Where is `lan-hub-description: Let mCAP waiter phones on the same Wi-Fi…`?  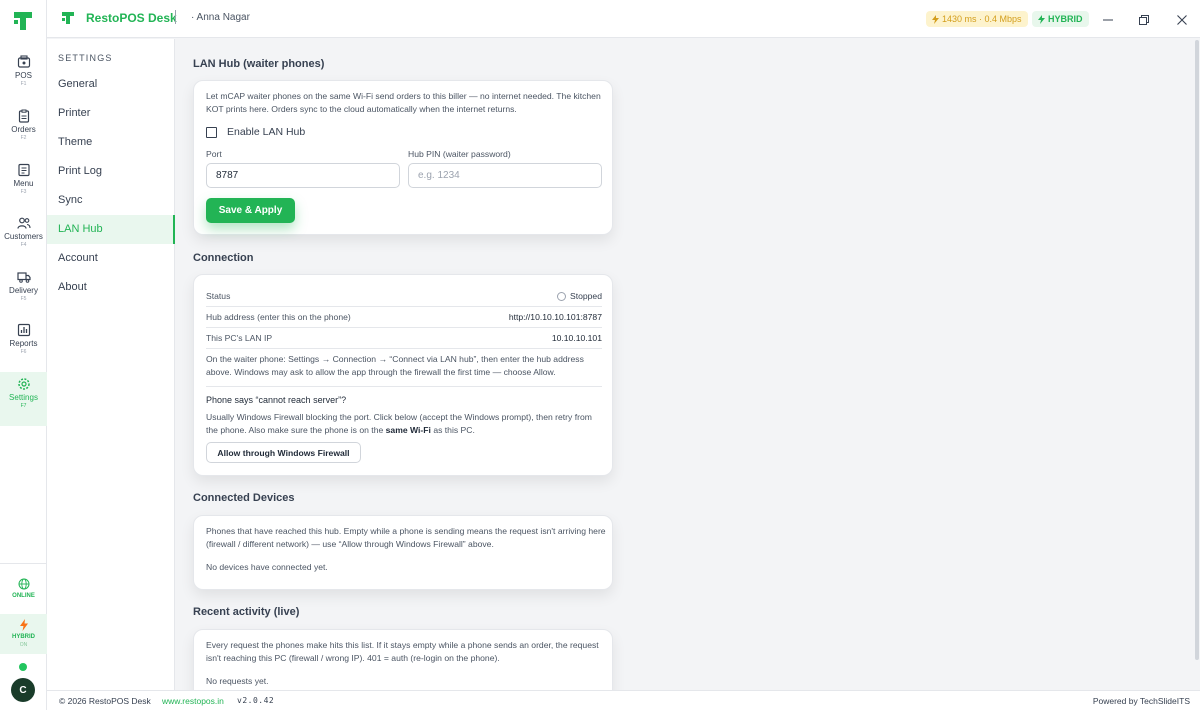 lan-hub-description: Let mCAP waiter phones on the same Wi-Fi… is located at coordinates (403, 102).